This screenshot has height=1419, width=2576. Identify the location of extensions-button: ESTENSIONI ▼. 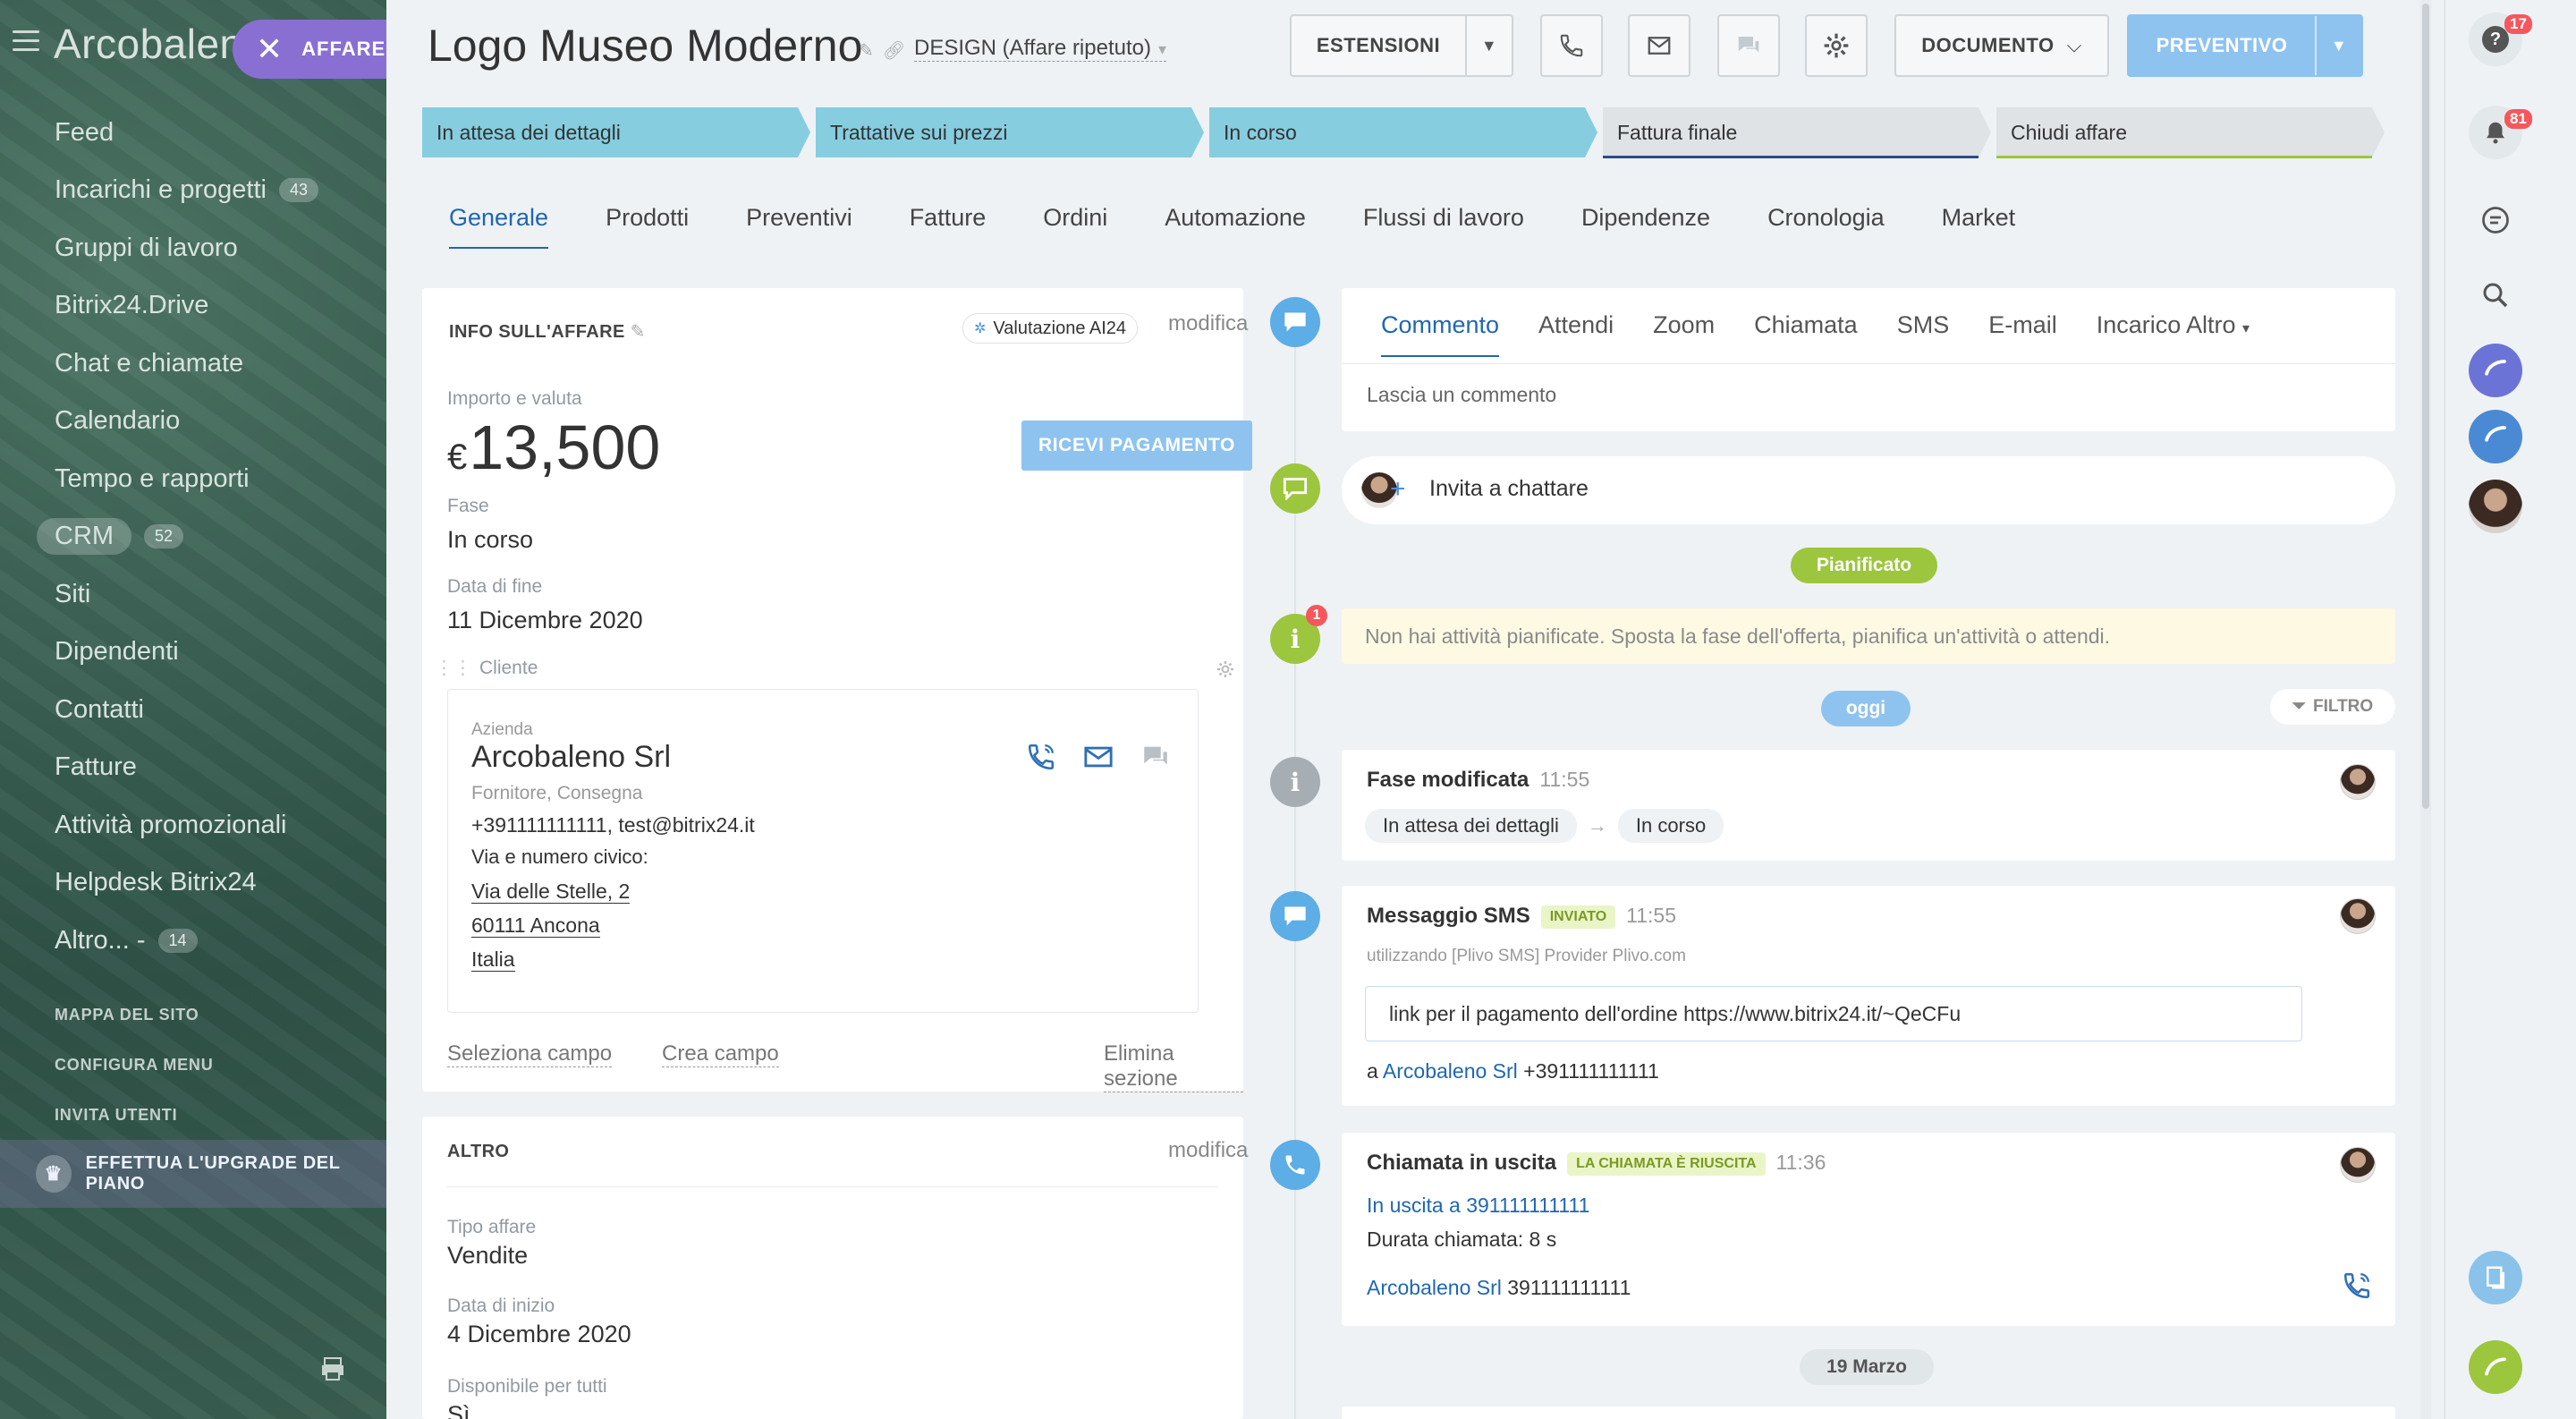
(1401, 45).